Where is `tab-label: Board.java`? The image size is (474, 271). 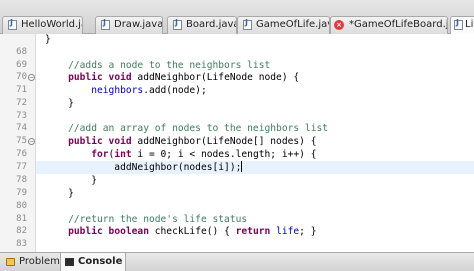 tab-label: Board.java is located at coordinates (211, 24).